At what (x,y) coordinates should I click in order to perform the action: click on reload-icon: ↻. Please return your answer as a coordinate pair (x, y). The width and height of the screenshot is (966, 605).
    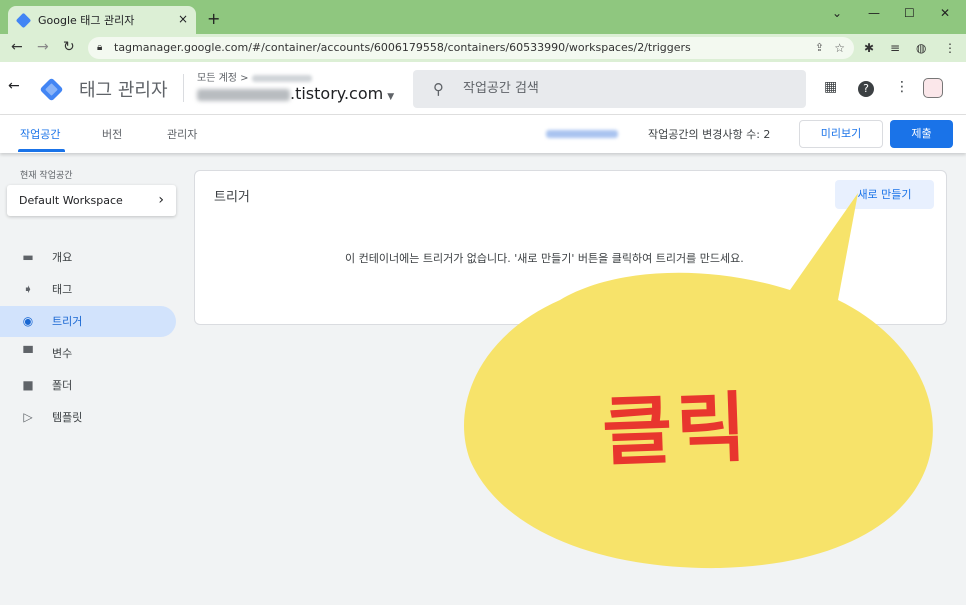
    Looking at the image, I should click on (69, 47).